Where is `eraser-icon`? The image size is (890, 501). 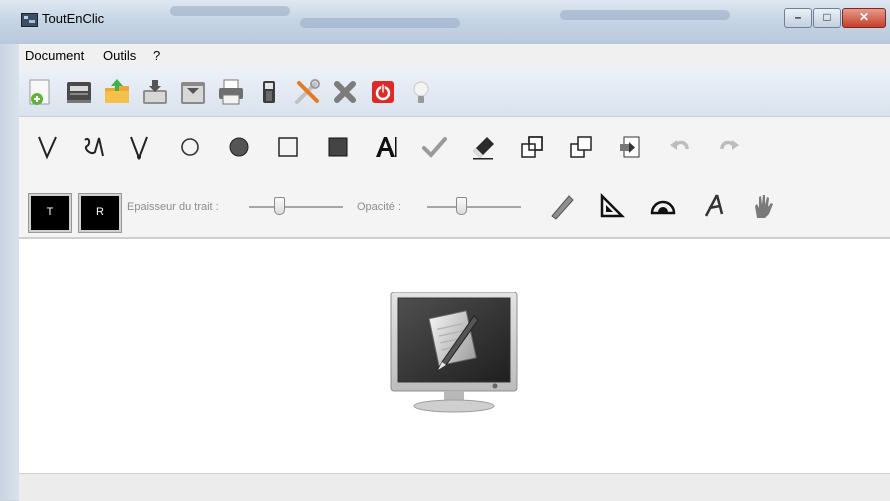
eraser-icon is located at coordinates (483, 147).